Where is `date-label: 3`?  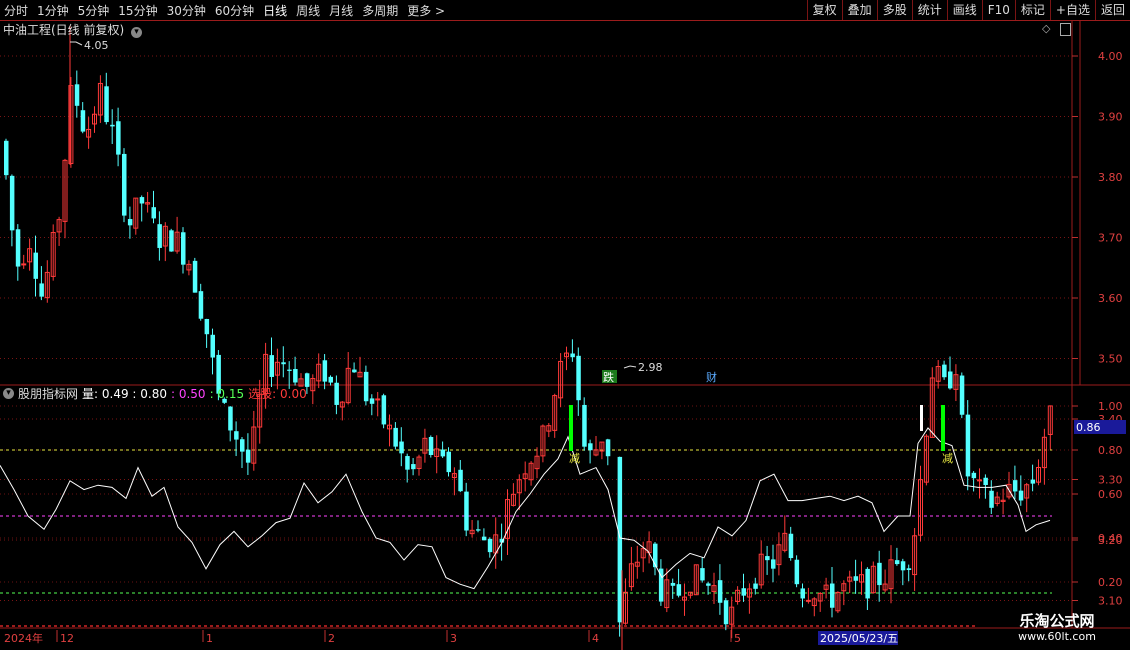
date-label: 3 is located at coordinates (453, 638).